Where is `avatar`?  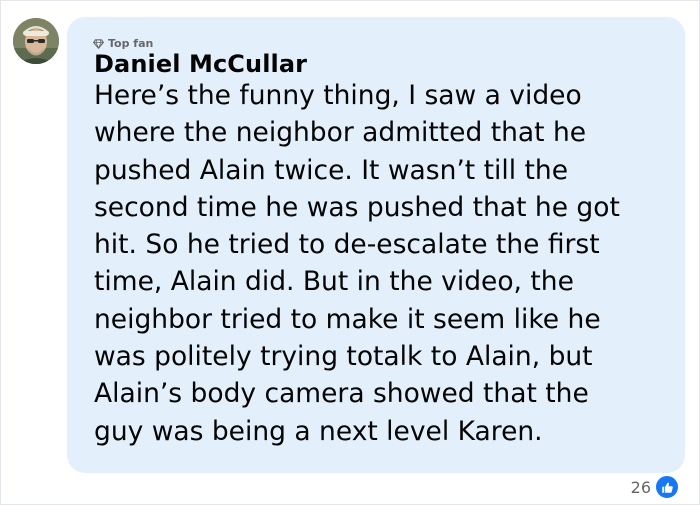
avatar is located at coordinates (36, 41).